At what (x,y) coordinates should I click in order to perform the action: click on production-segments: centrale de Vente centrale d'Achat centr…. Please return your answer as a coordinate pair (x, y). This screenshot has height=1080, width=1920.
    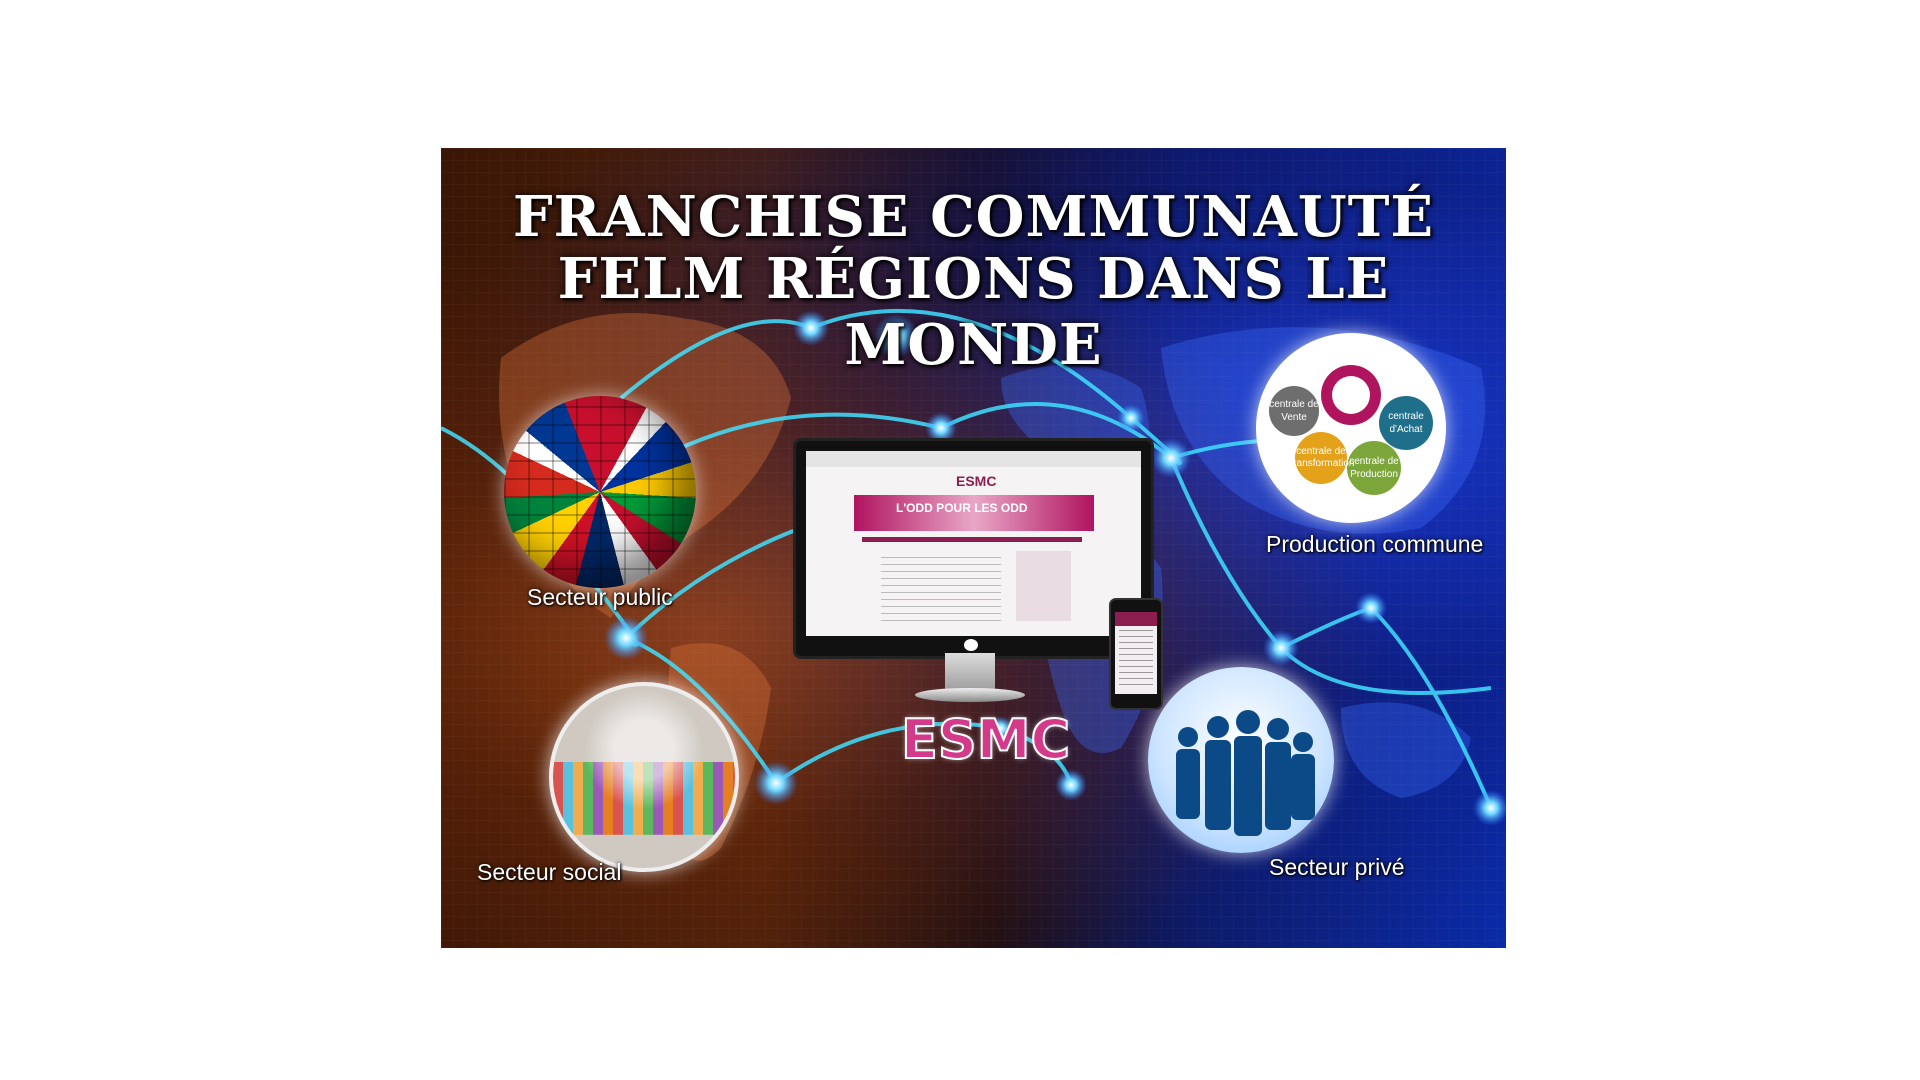
    Looking at the image, I should click on (1351, 430).